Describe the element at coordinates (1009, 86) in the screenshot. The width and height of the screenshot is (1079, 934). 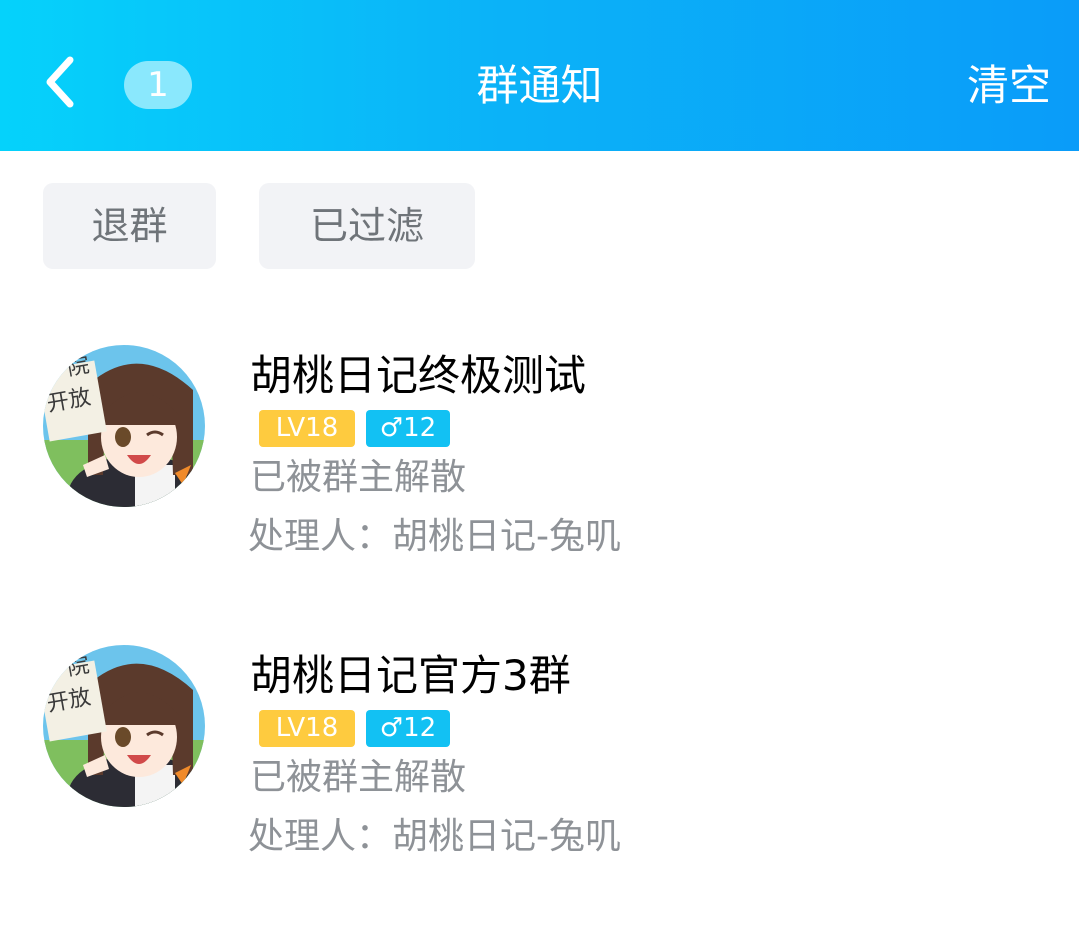
I see `clear-button: 清空` at that location.